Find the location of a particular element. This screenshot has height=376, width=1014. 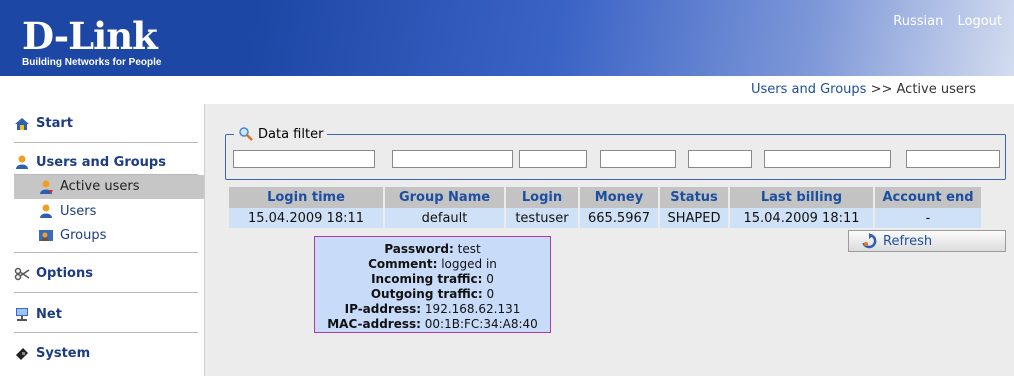

comment-value: logged in is located at coordinates (469, 264).